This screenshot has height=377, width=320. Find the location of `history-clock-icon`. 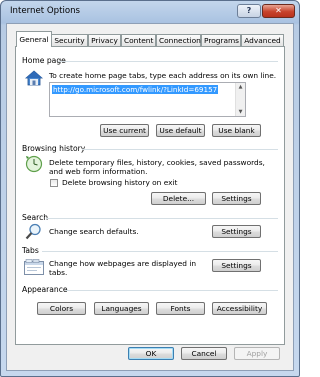

history-clock-icon is located at coordinates (34, 164).